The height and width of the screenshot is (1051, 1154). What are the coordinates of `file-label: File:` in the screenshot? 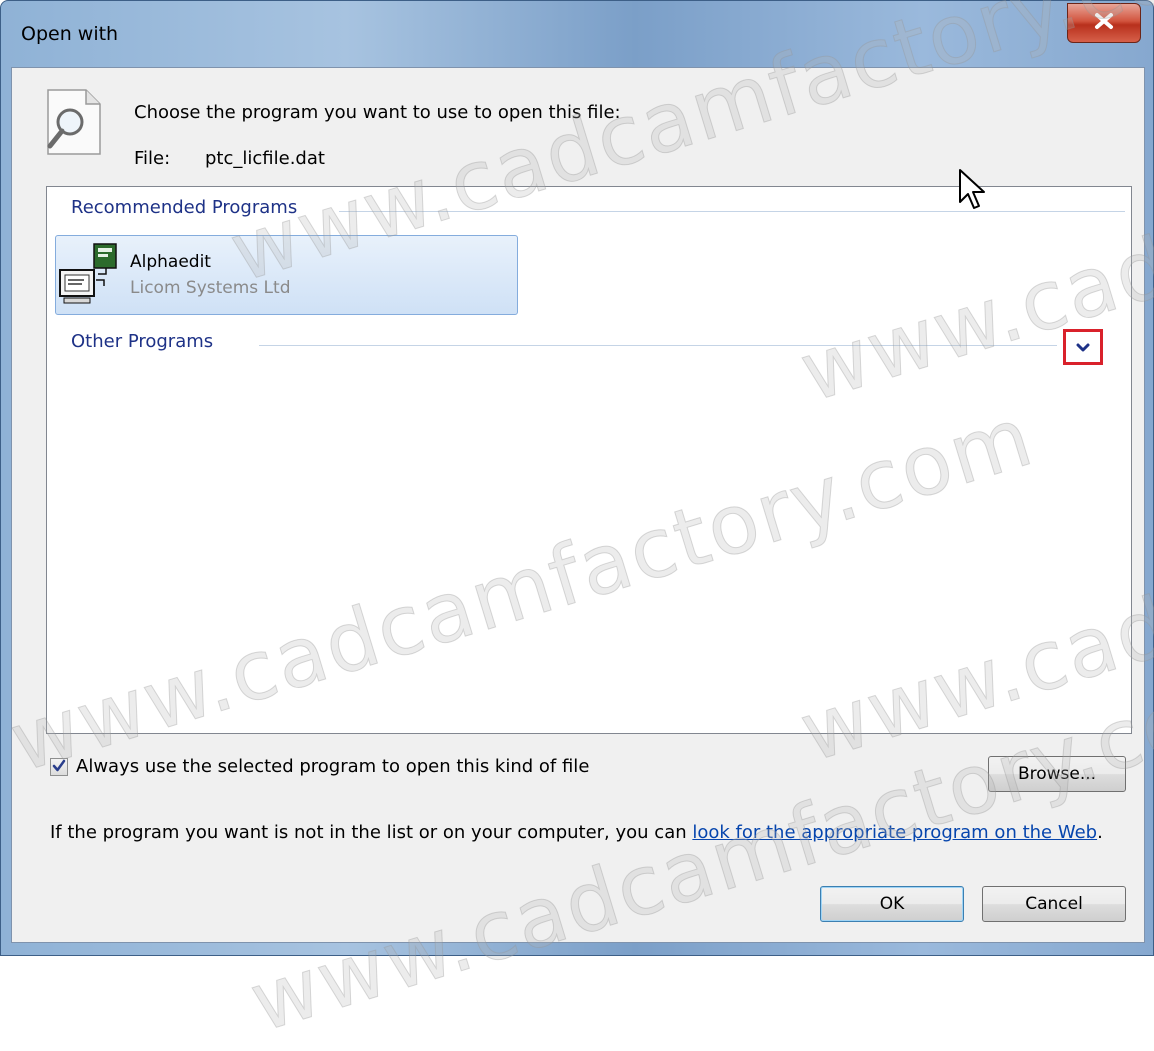 It's located at (152, 158).